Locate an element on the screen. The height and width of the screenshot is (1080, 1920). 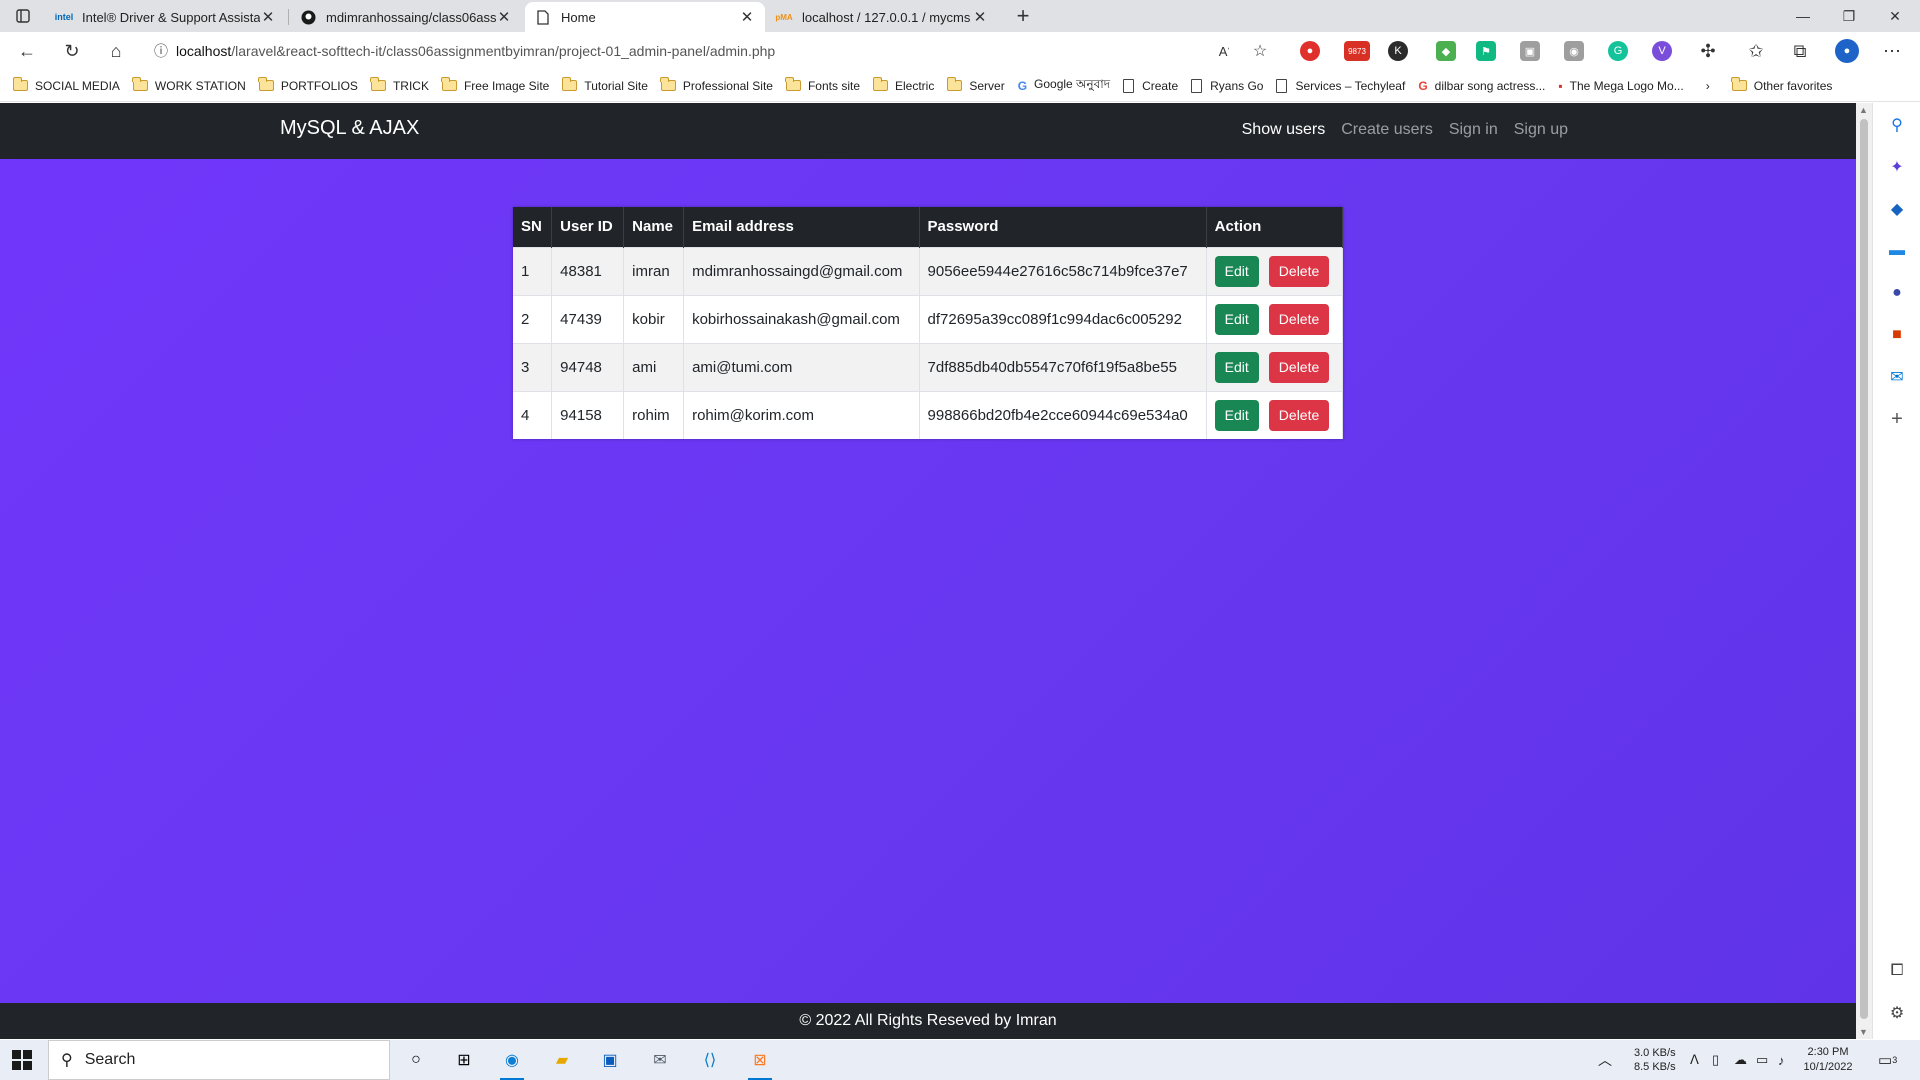
close-window-icon: ✕ is located at coordinates (1895, 16).